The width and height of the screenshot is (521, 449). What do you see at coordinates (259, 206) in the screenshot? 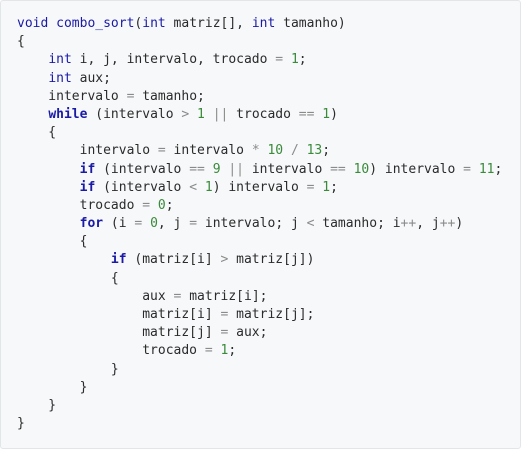
I see `code-line: trocado = 0;` at bounding box center [259, 206].